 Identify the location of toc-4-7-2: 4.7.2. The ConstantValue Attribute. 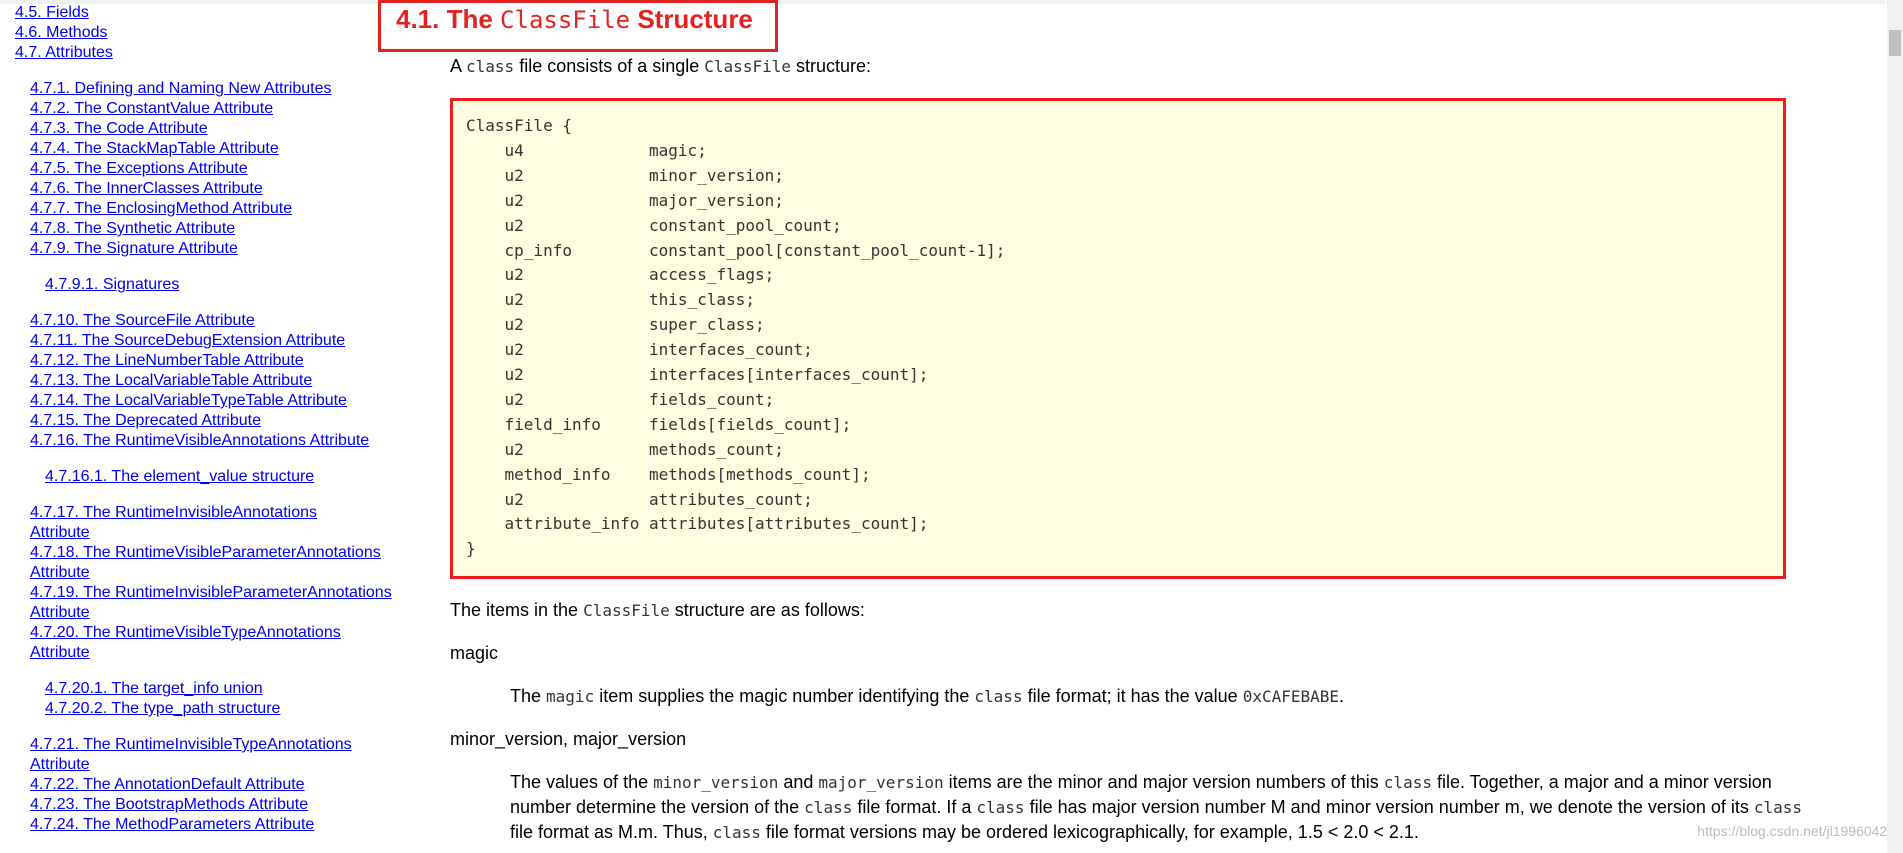
(151, 109).